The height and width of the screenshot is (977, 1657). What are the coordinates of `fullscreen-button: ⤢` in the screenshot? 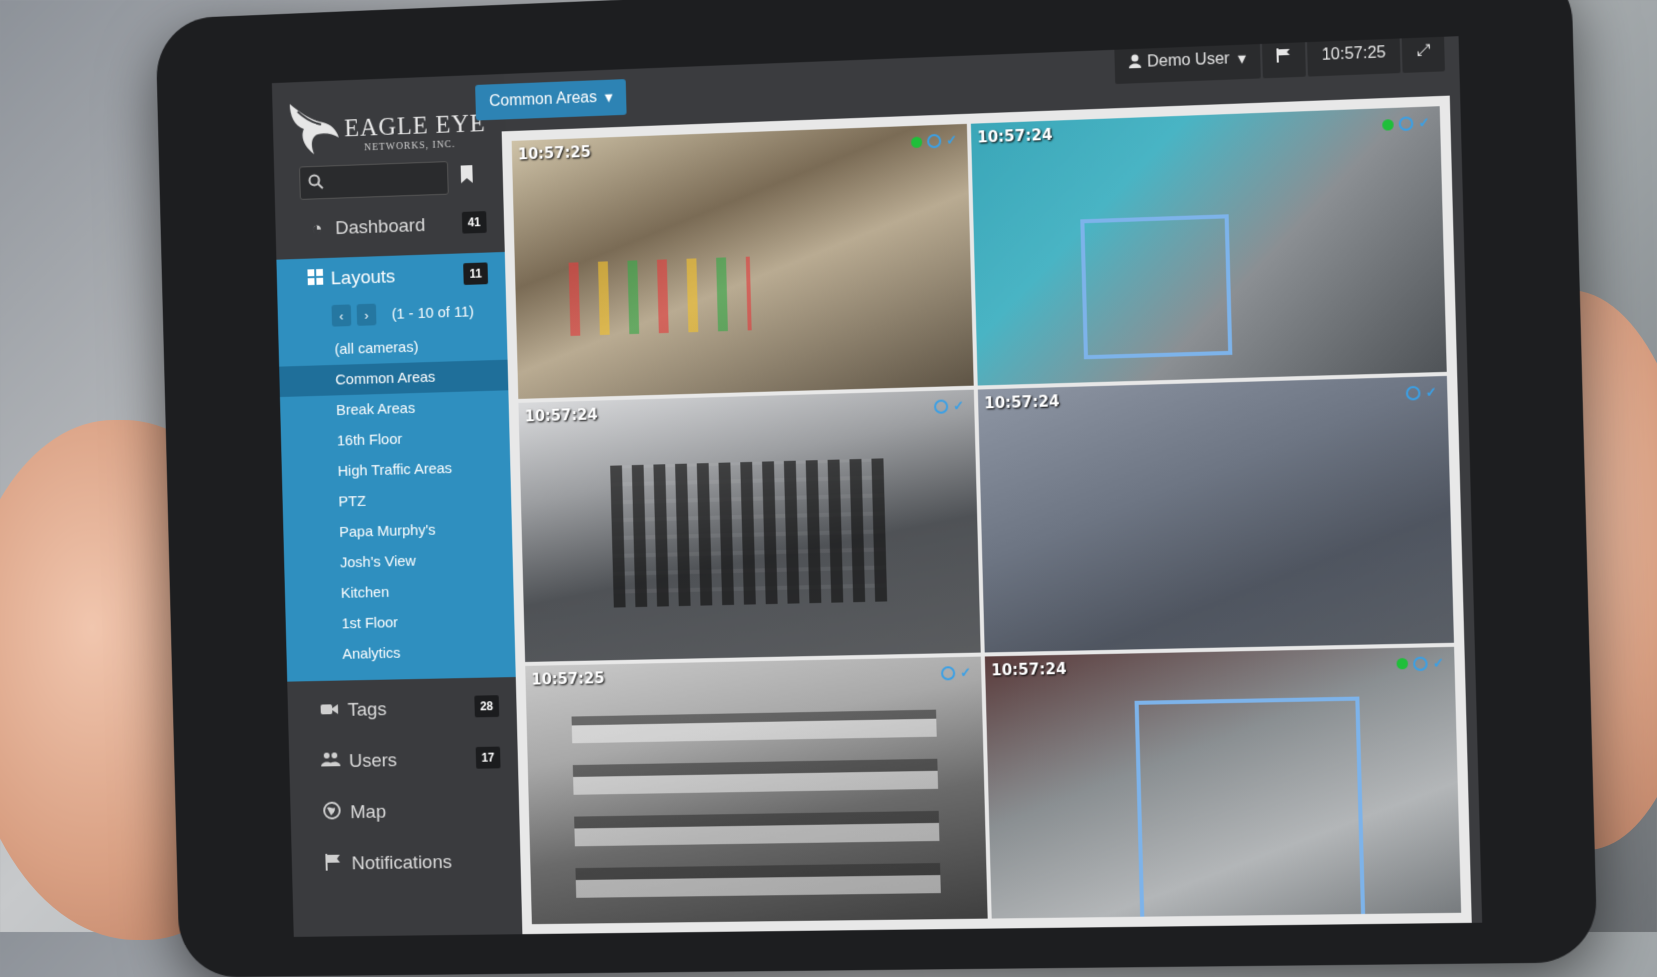 It's located at (1423, 54).